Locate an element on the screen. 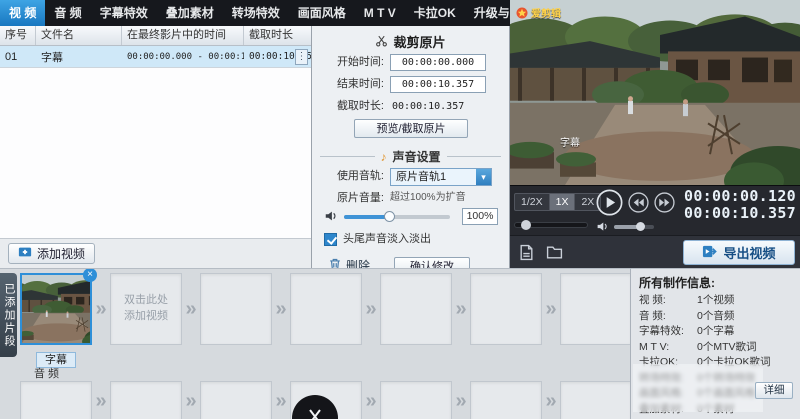 Image resolution: width=800 pixels, height=419 pixels. end-time-input: 00:00:10.357 is located at coordinates (438, 84).